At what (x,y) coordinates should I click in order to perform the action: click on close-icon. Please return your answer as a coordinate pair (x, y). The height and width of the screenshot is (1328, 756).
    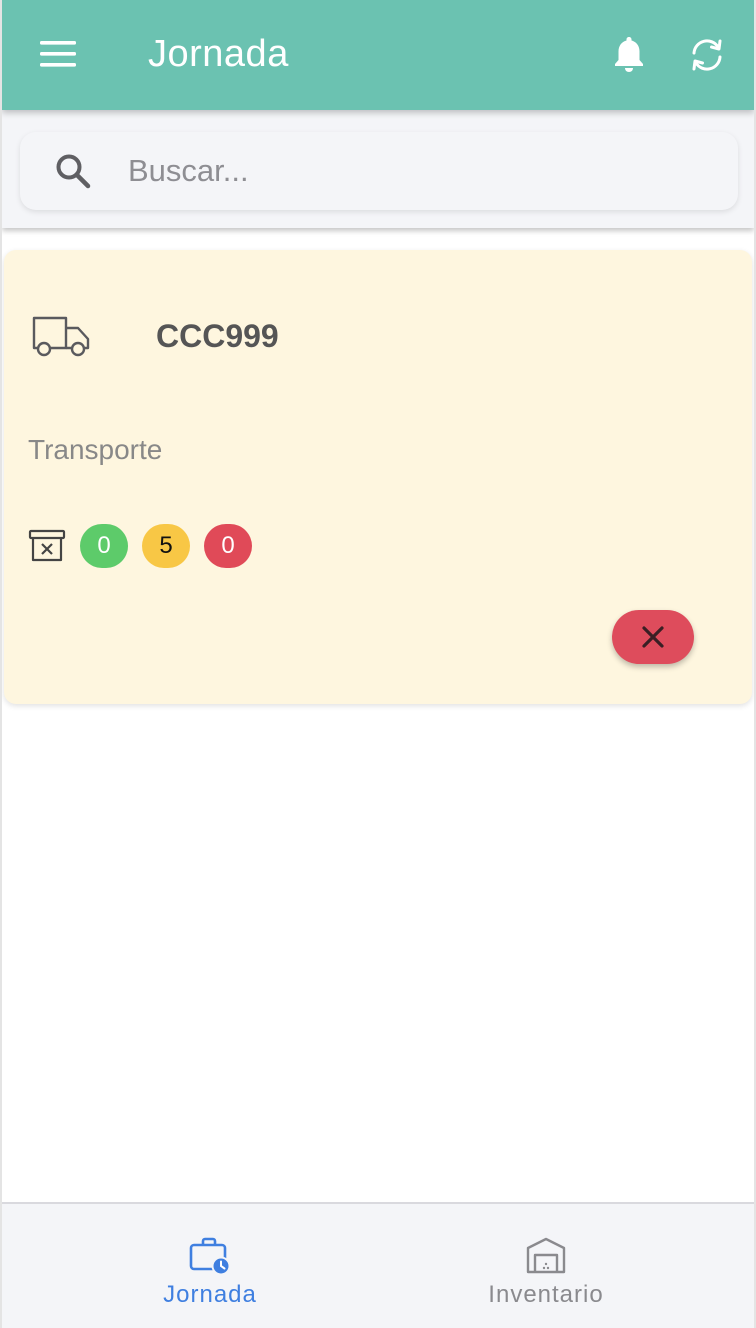
    Looking at the image, I should click on (653, 637).